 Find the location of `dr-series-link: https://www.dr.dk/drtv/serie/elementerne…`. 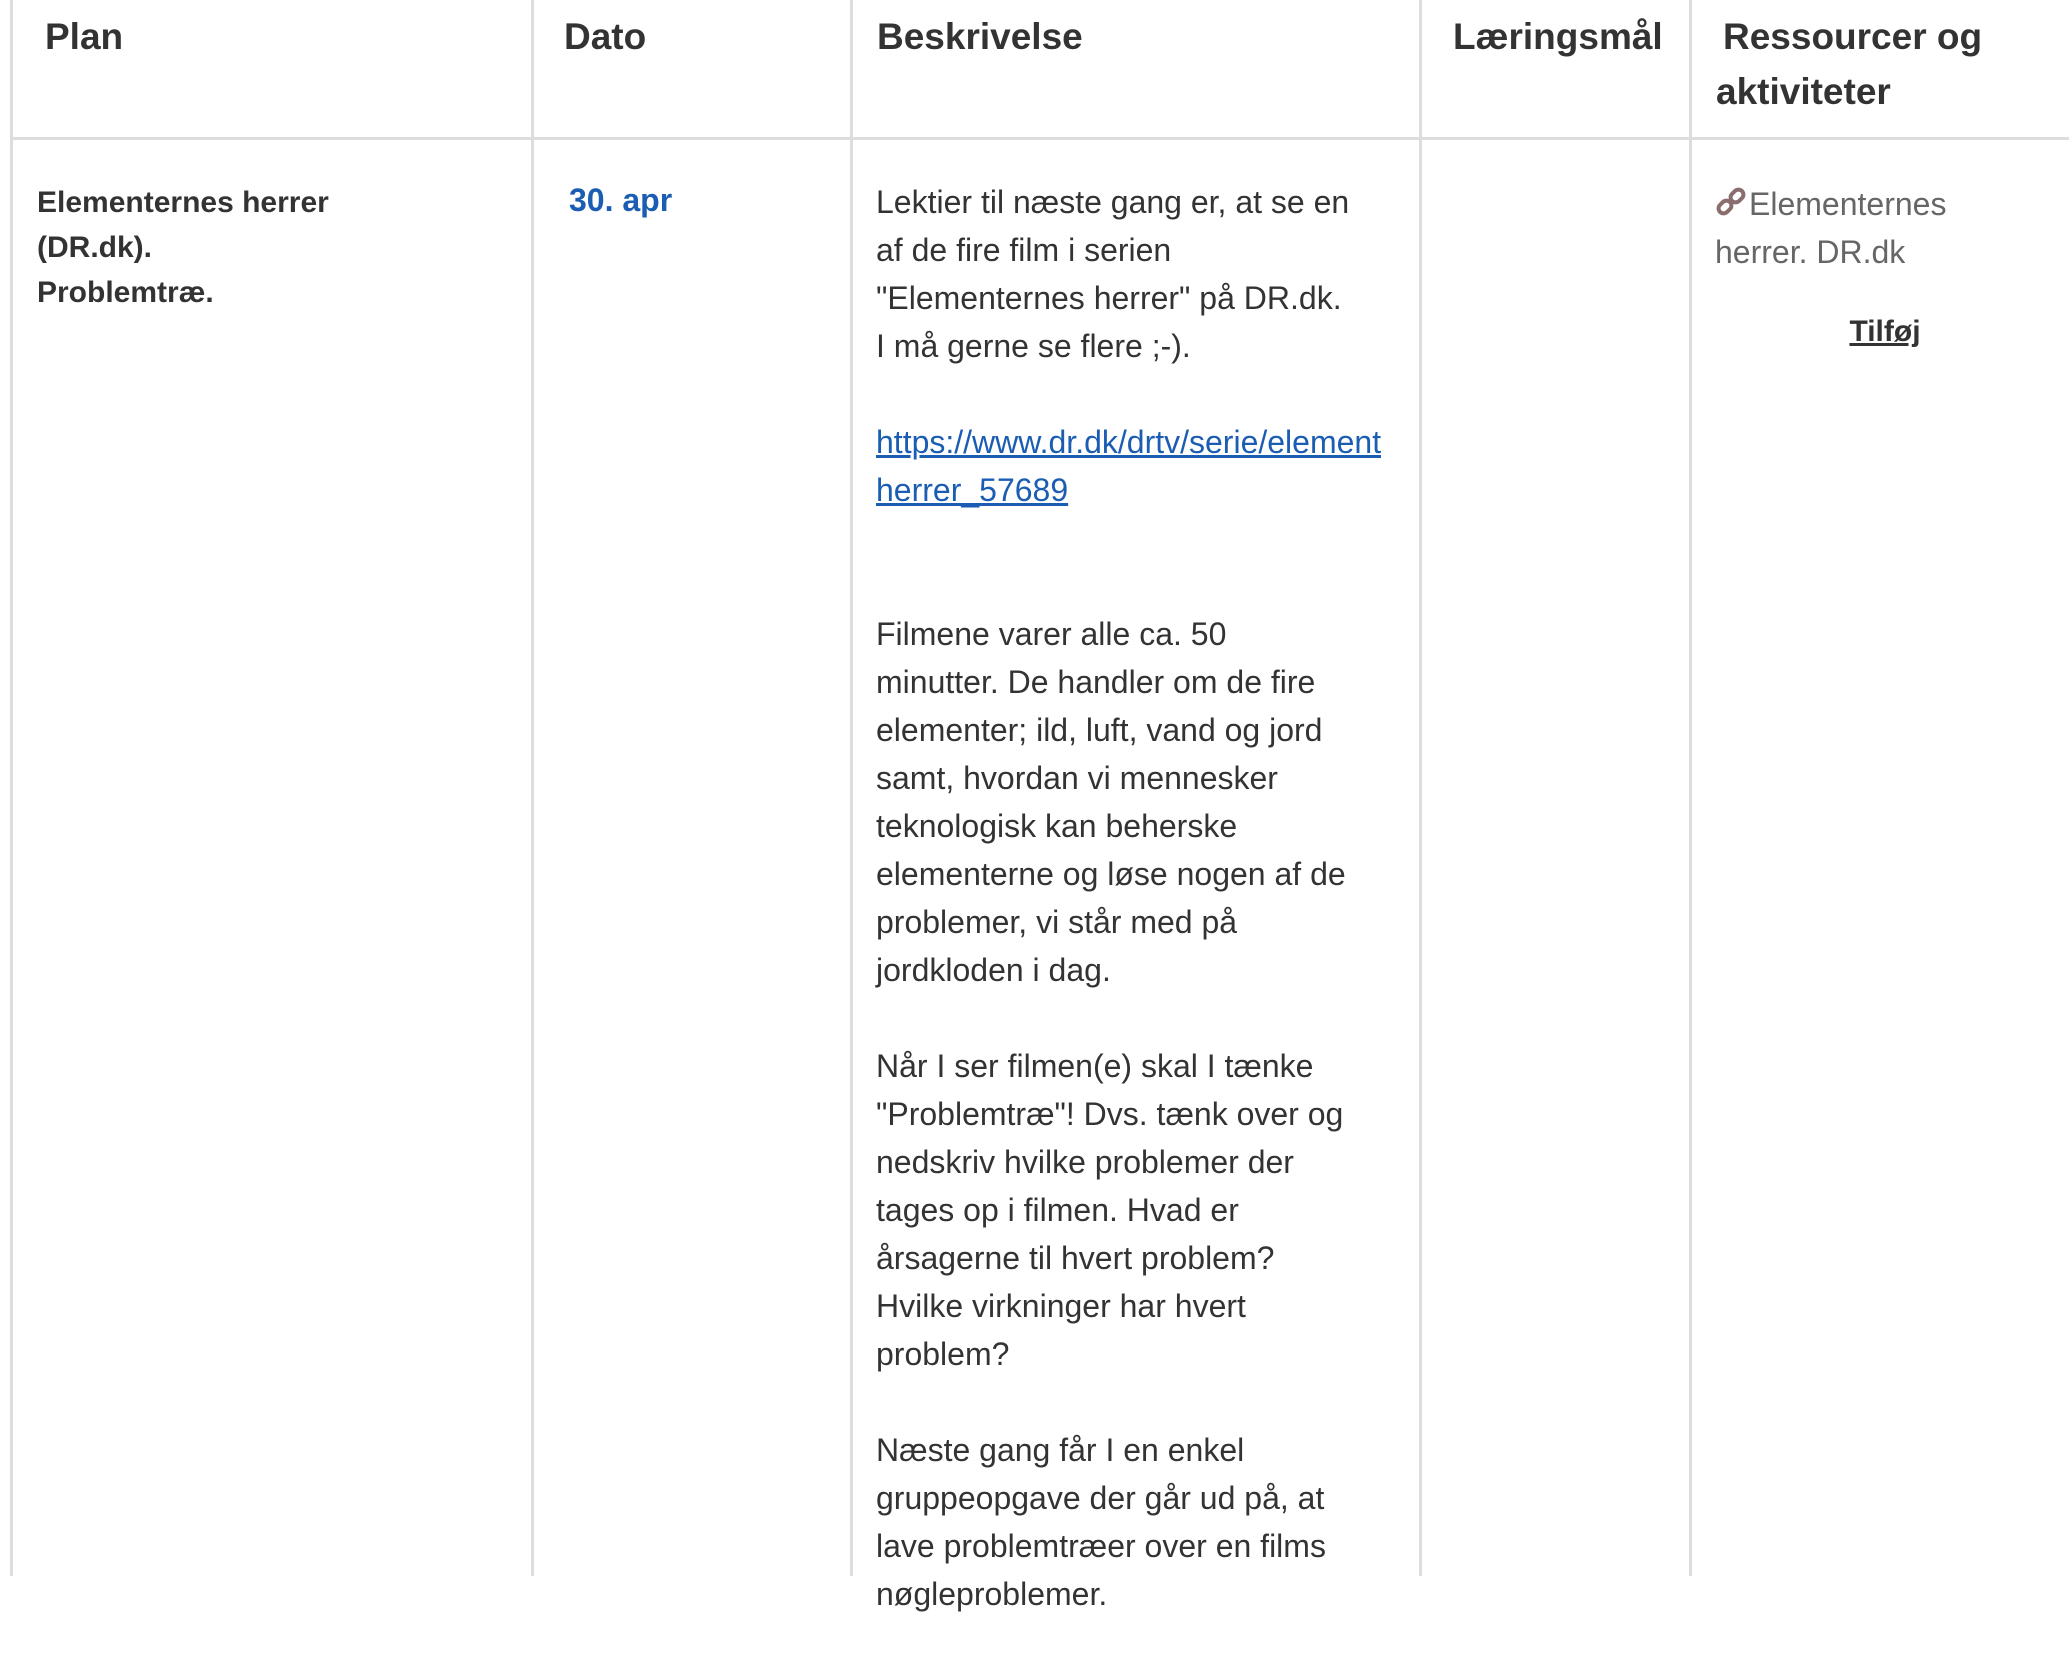

dr-series-link: https://www.dr.dk/drtv/serie/elementerne… is located at coordinates (1128, 442).